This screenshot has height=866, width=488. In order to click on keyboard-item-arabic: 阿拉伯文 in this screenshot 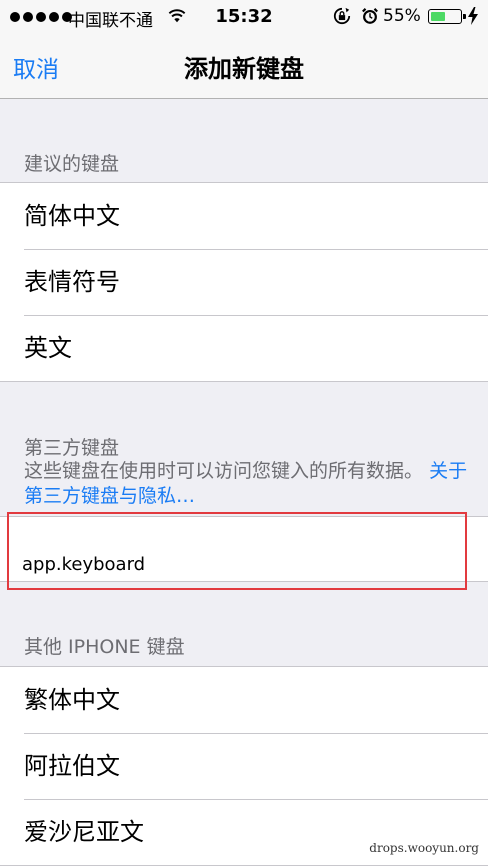, I will do `click(244, 766)`.